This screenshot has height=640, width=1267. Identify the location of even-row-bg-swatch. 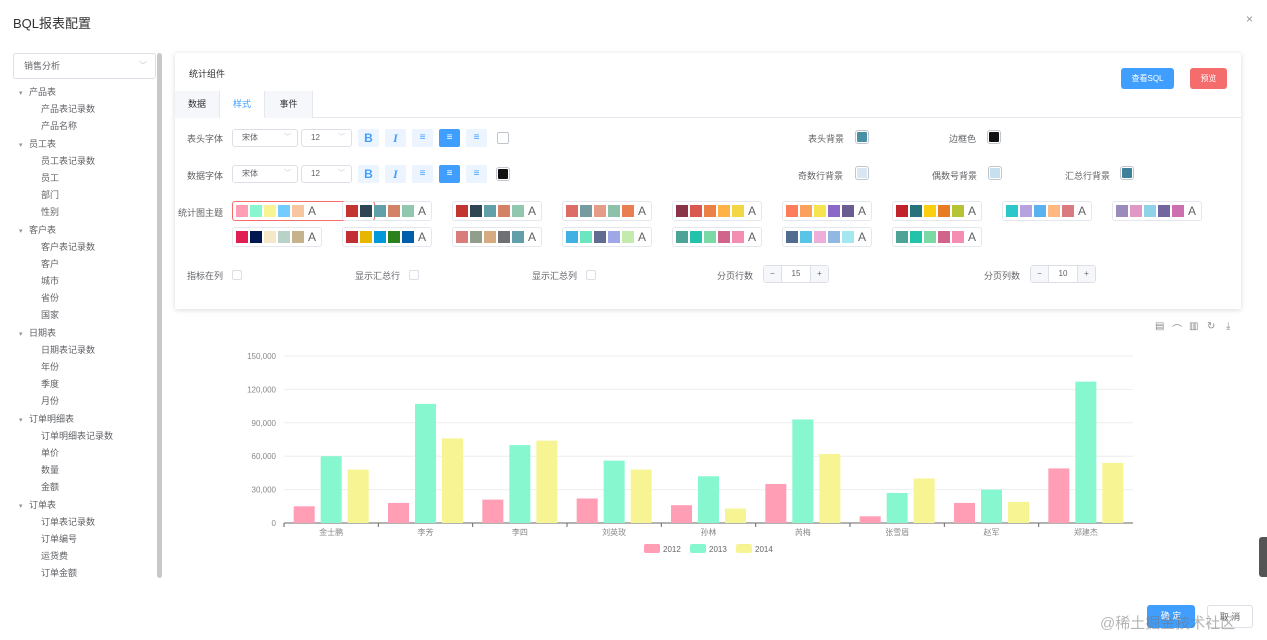
(995, 173).